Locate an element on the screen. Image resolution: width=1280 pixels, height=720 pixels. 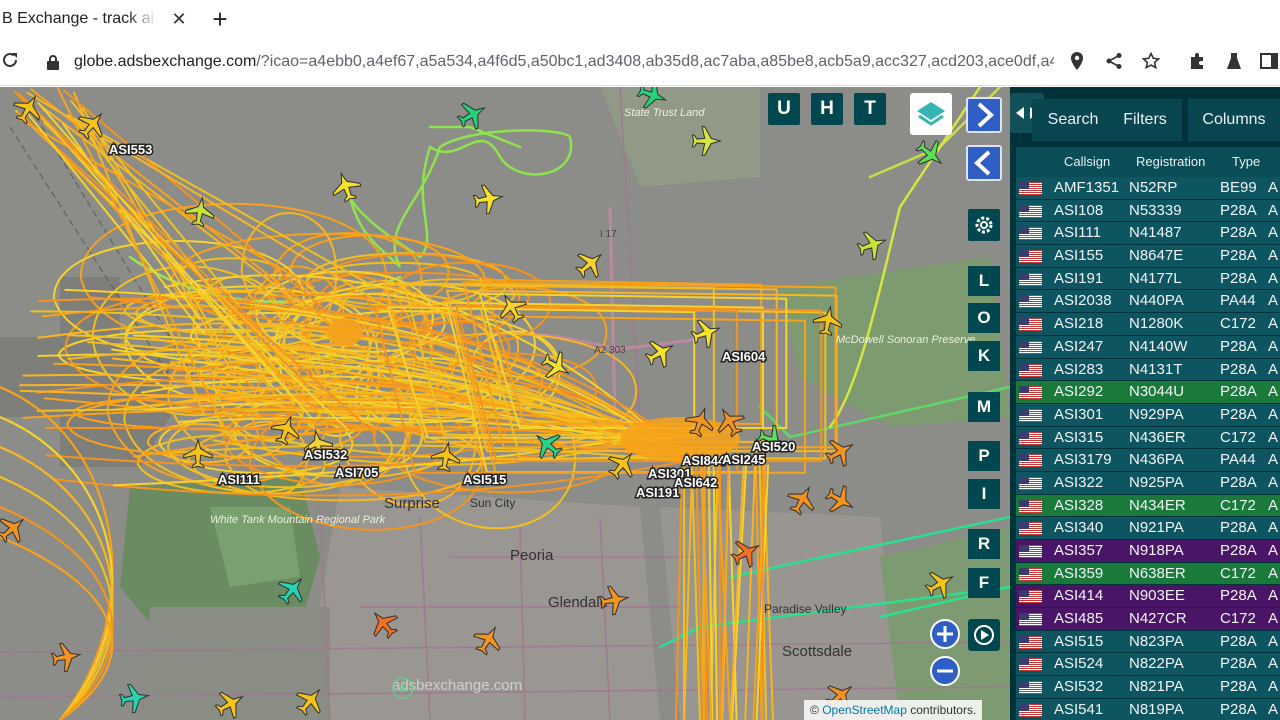
table-row: ASI301 N929PA P28A A is located at coordinates (1148, 415).